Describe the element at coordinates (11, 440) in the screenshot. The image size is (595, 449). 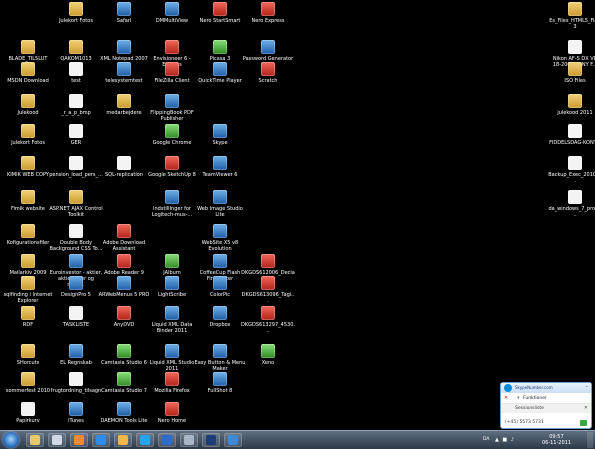
I see `start-button` at that location.